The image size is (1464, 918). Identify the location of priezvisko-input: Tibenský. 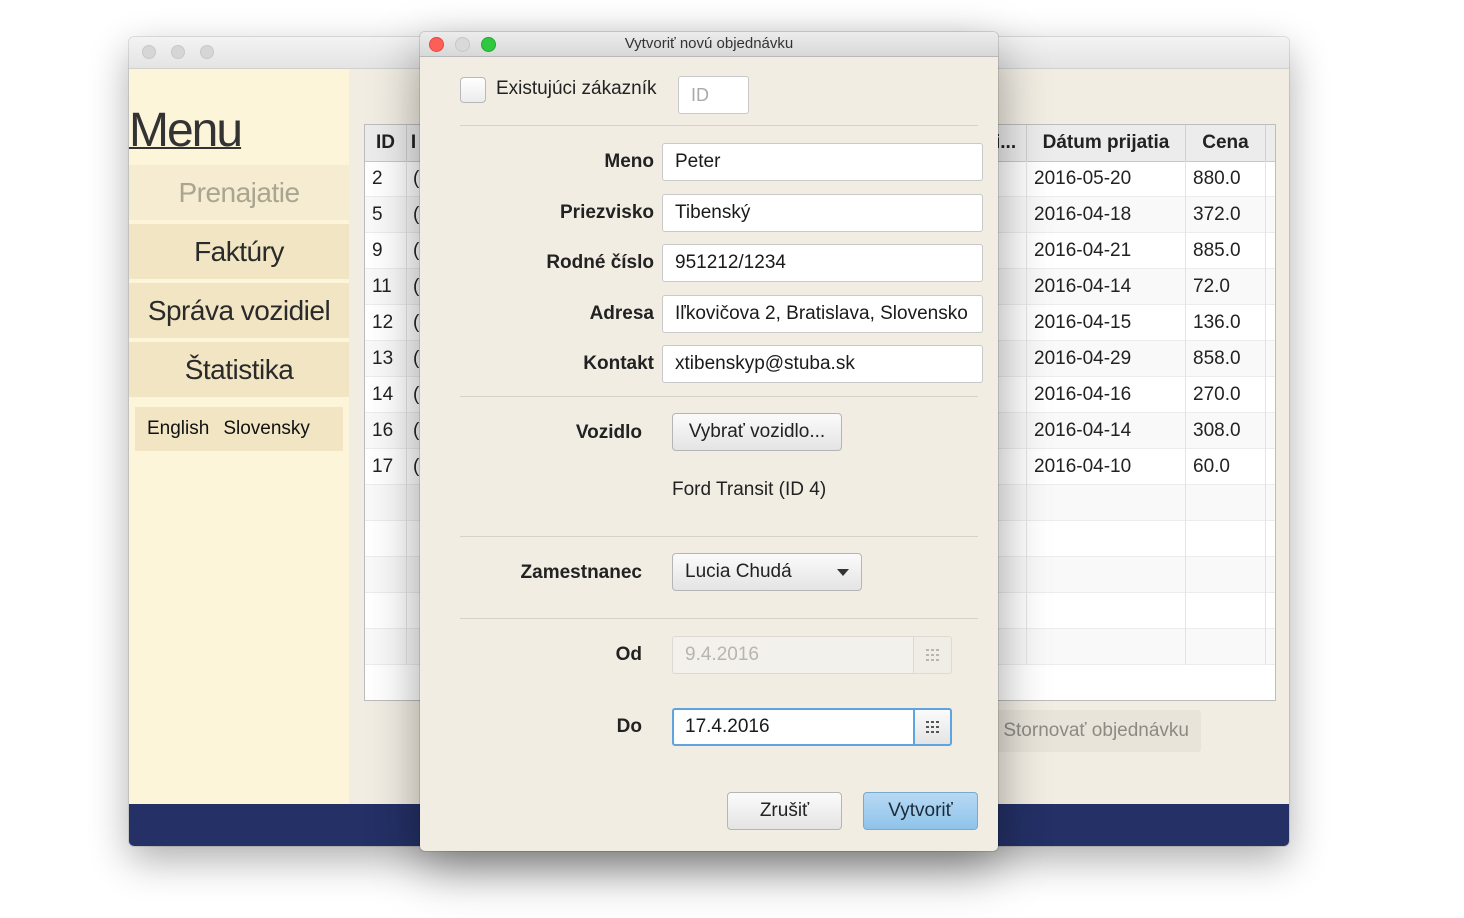
(822, 213).